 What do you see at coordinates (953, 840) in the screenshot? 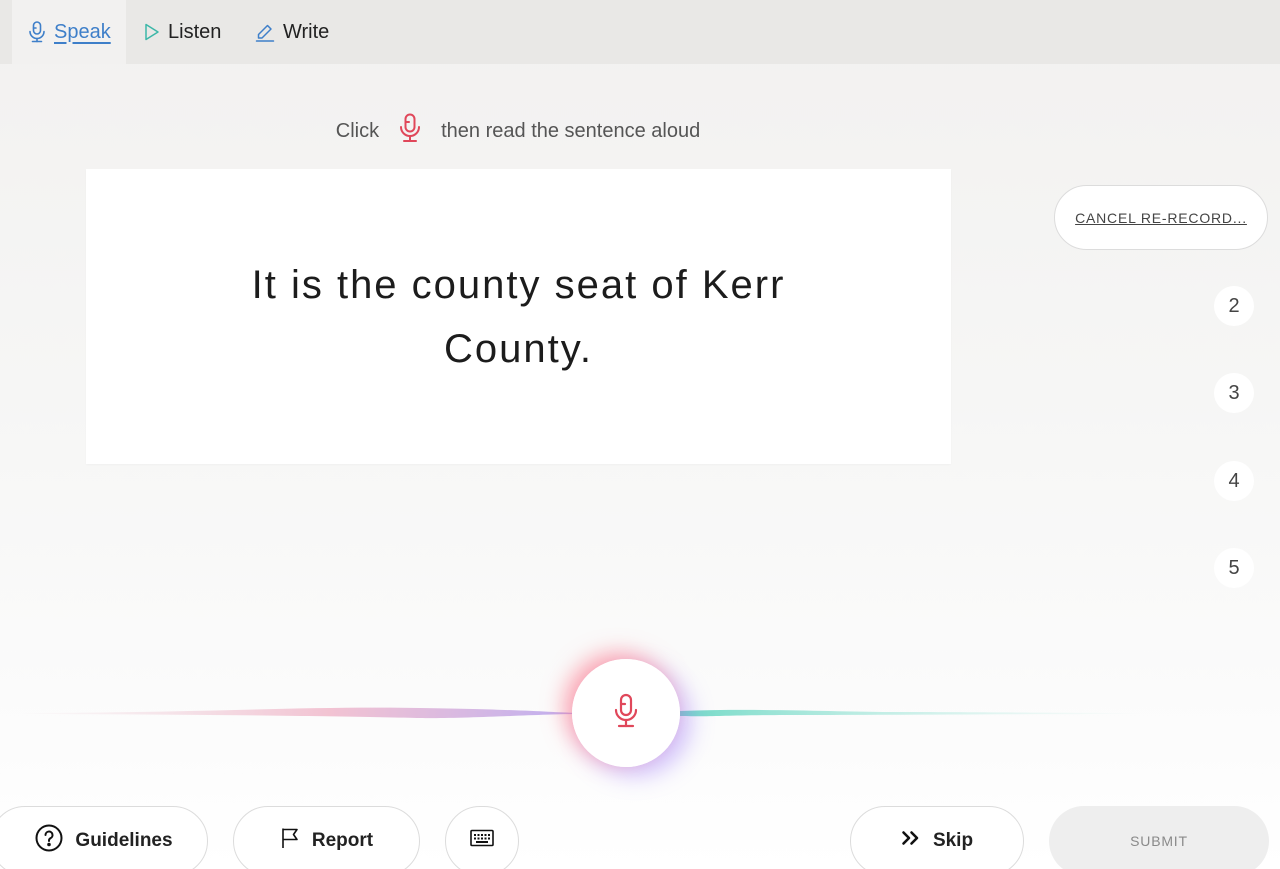
I see `skip-label: Skip` at bounding box center [953, 840].